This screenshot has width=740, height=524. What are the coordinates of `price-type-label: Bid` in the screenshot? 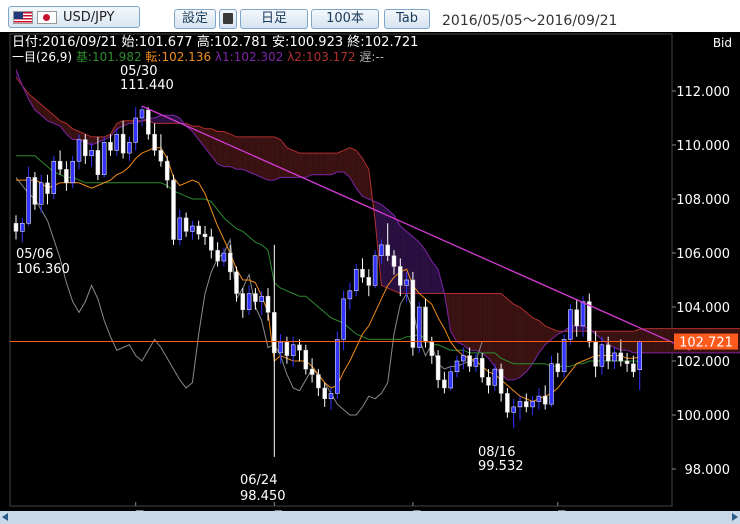 It's located at (722, 43).